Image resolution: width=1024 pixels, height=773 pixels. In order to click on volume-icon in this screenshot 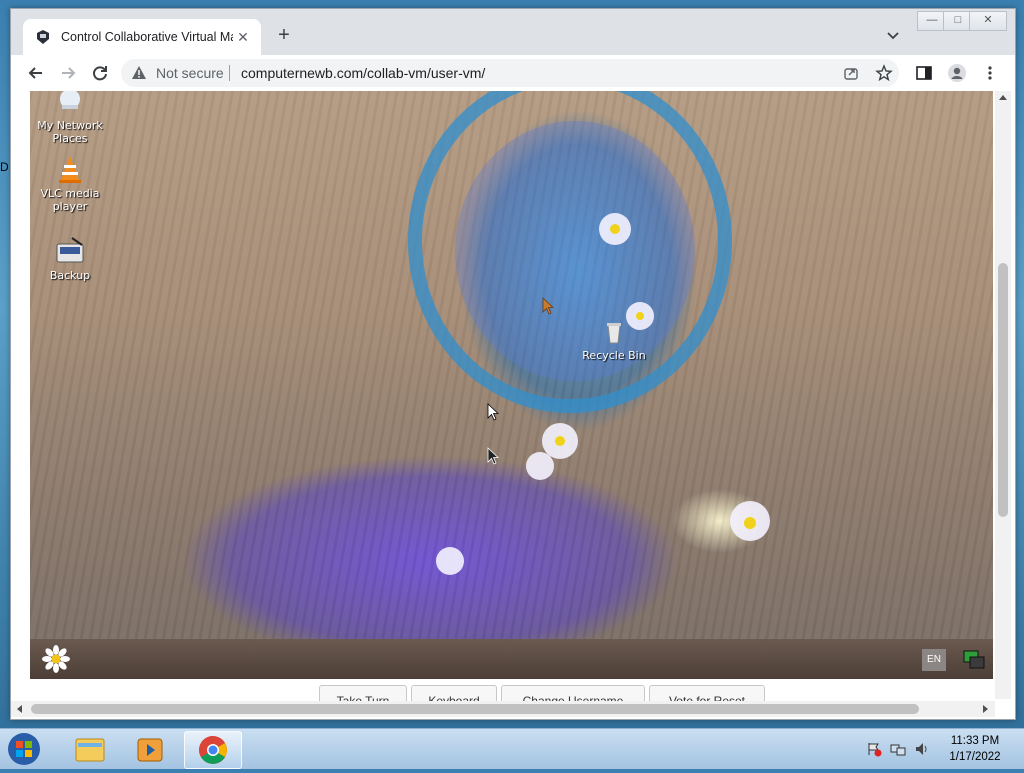, I will do `click(922, 749)`.